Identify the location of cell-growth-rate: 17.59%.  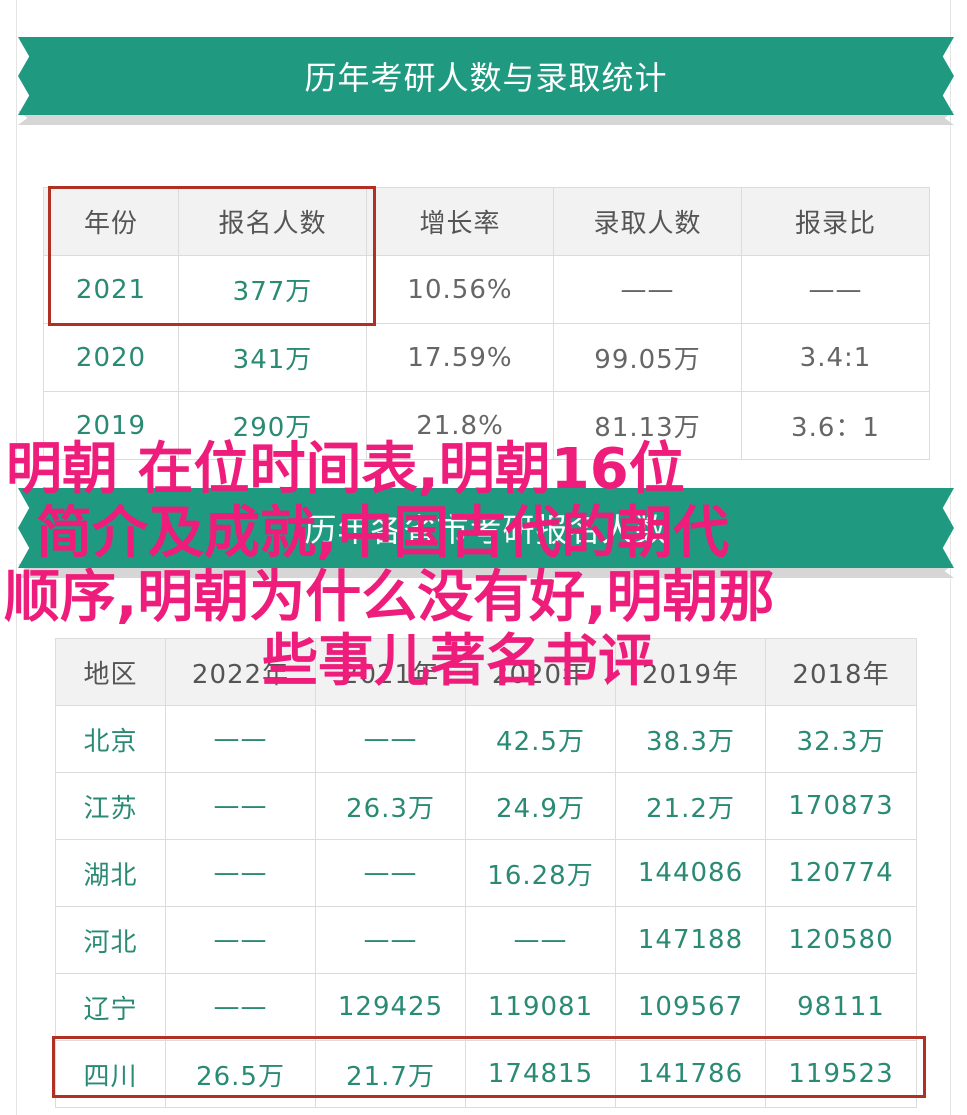
(460, 357).